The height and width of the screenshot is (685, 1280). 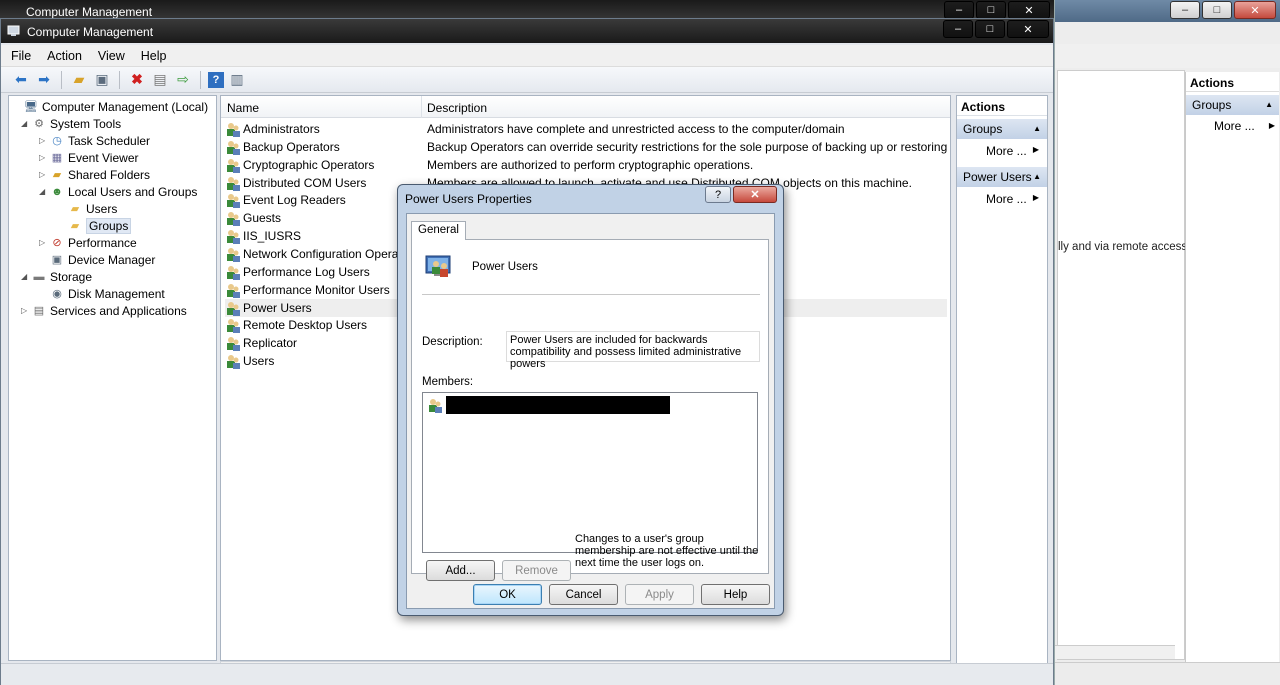 What do you see at coordinates (57, 191) in the screenshot?
I see `users-icon: ☻` at bounding box center [57, 191].